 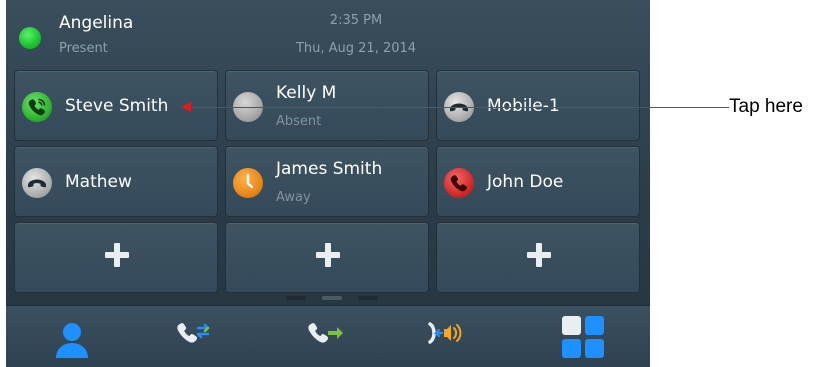 What do you see at coordinates (356, 48) in the screenshot?
I see `date: Thu, Aug 21, 2014` at bounding box center [356, 48].